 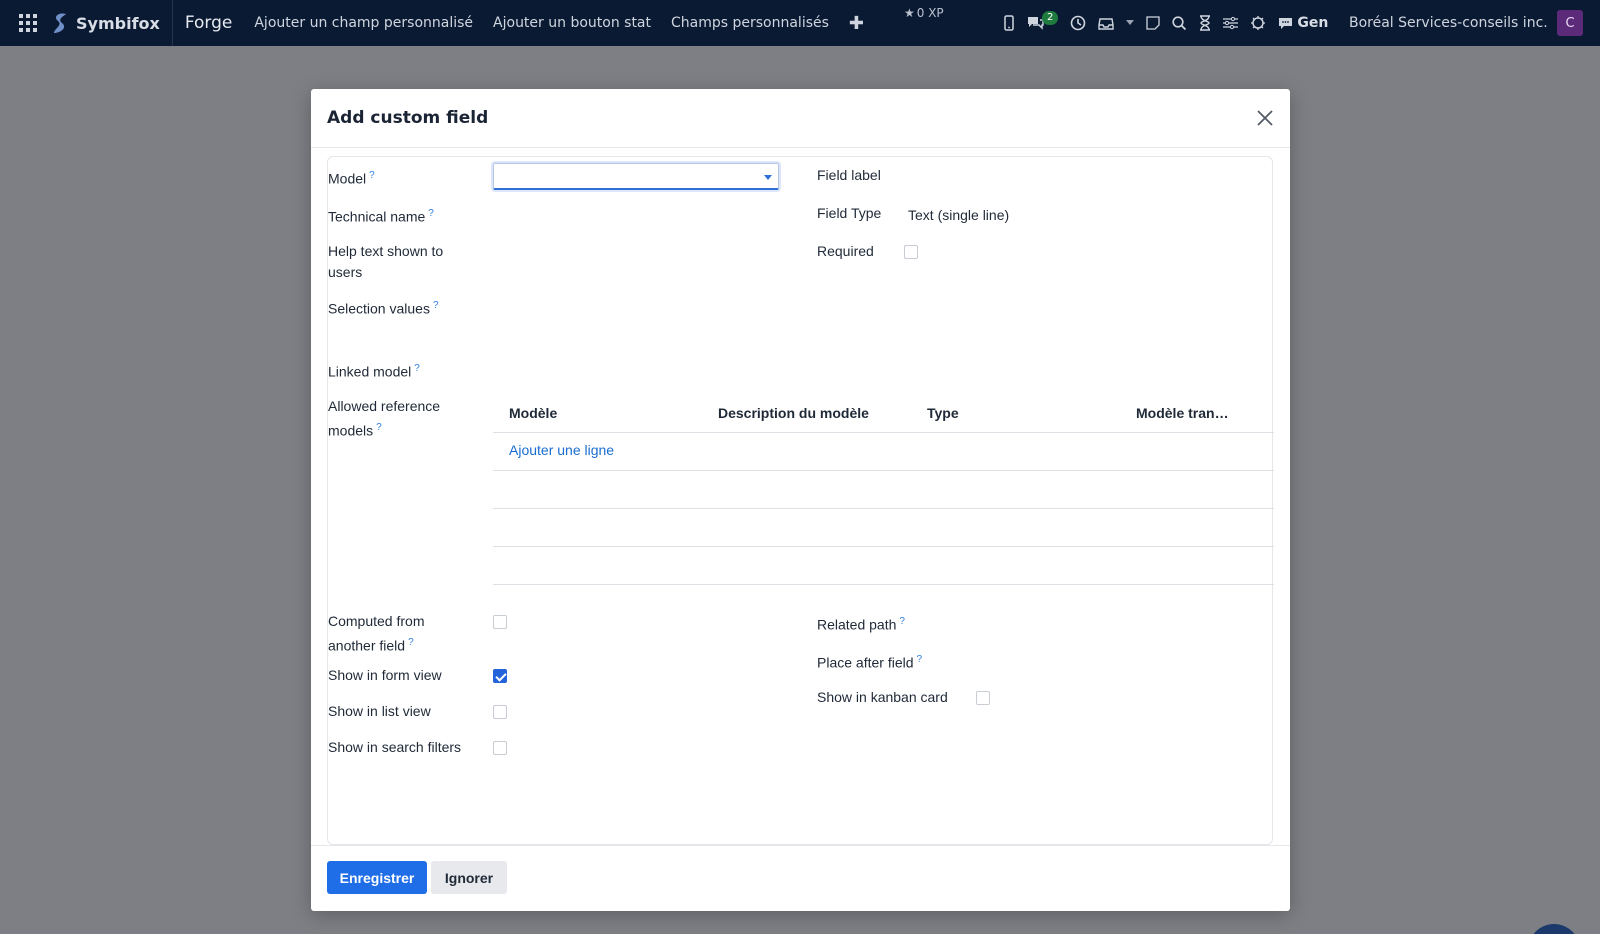 I want to click on help-text-label: Help text shown to users, so click(x=386, y=261).